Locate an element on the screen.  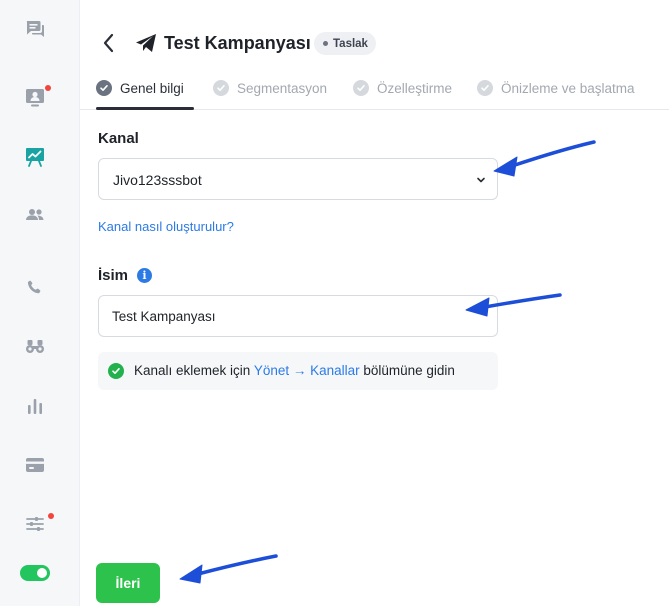
campaign-board-icon is located at coordinates (35, 156).